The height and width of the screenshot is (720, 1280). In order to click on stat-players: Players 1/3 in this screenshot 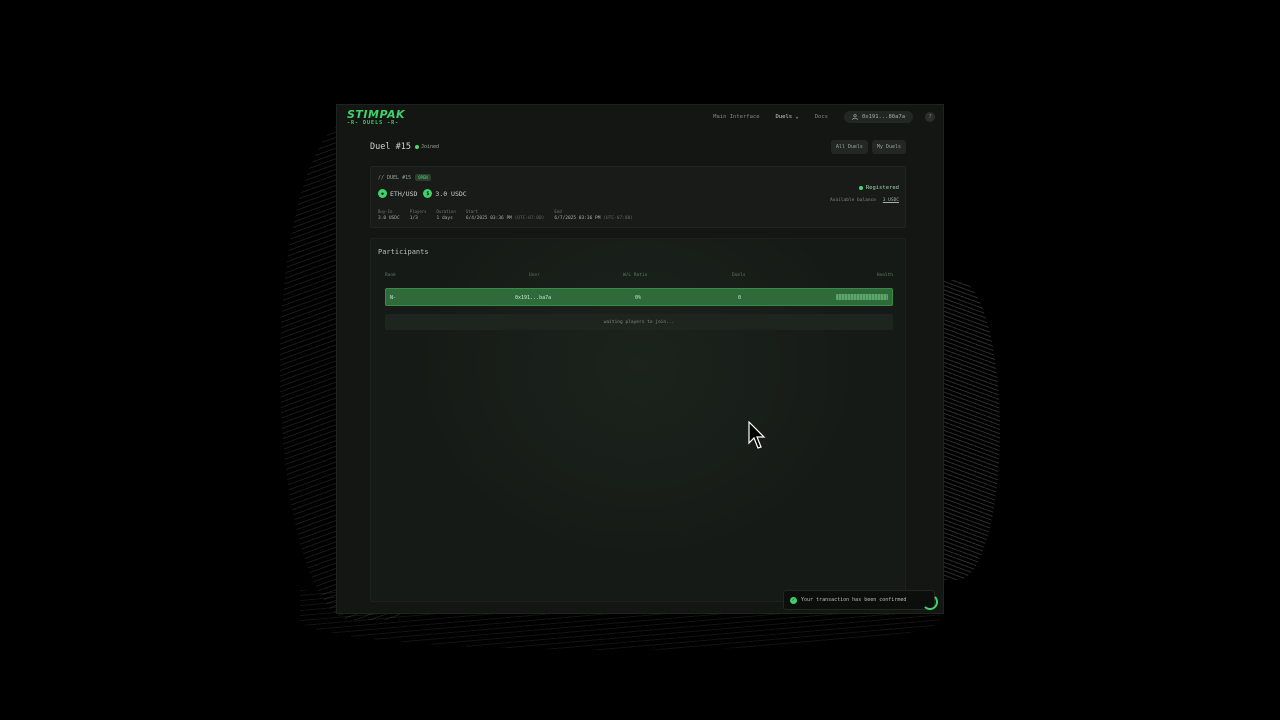, I will do `click(418, 215)`.